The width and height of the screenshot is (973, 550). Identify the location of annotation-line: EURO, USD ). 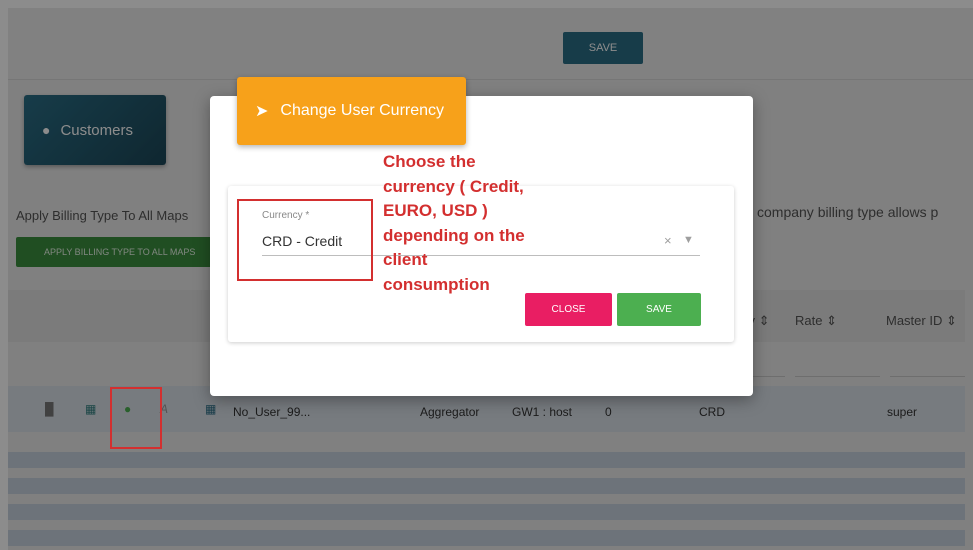
(435, 210).